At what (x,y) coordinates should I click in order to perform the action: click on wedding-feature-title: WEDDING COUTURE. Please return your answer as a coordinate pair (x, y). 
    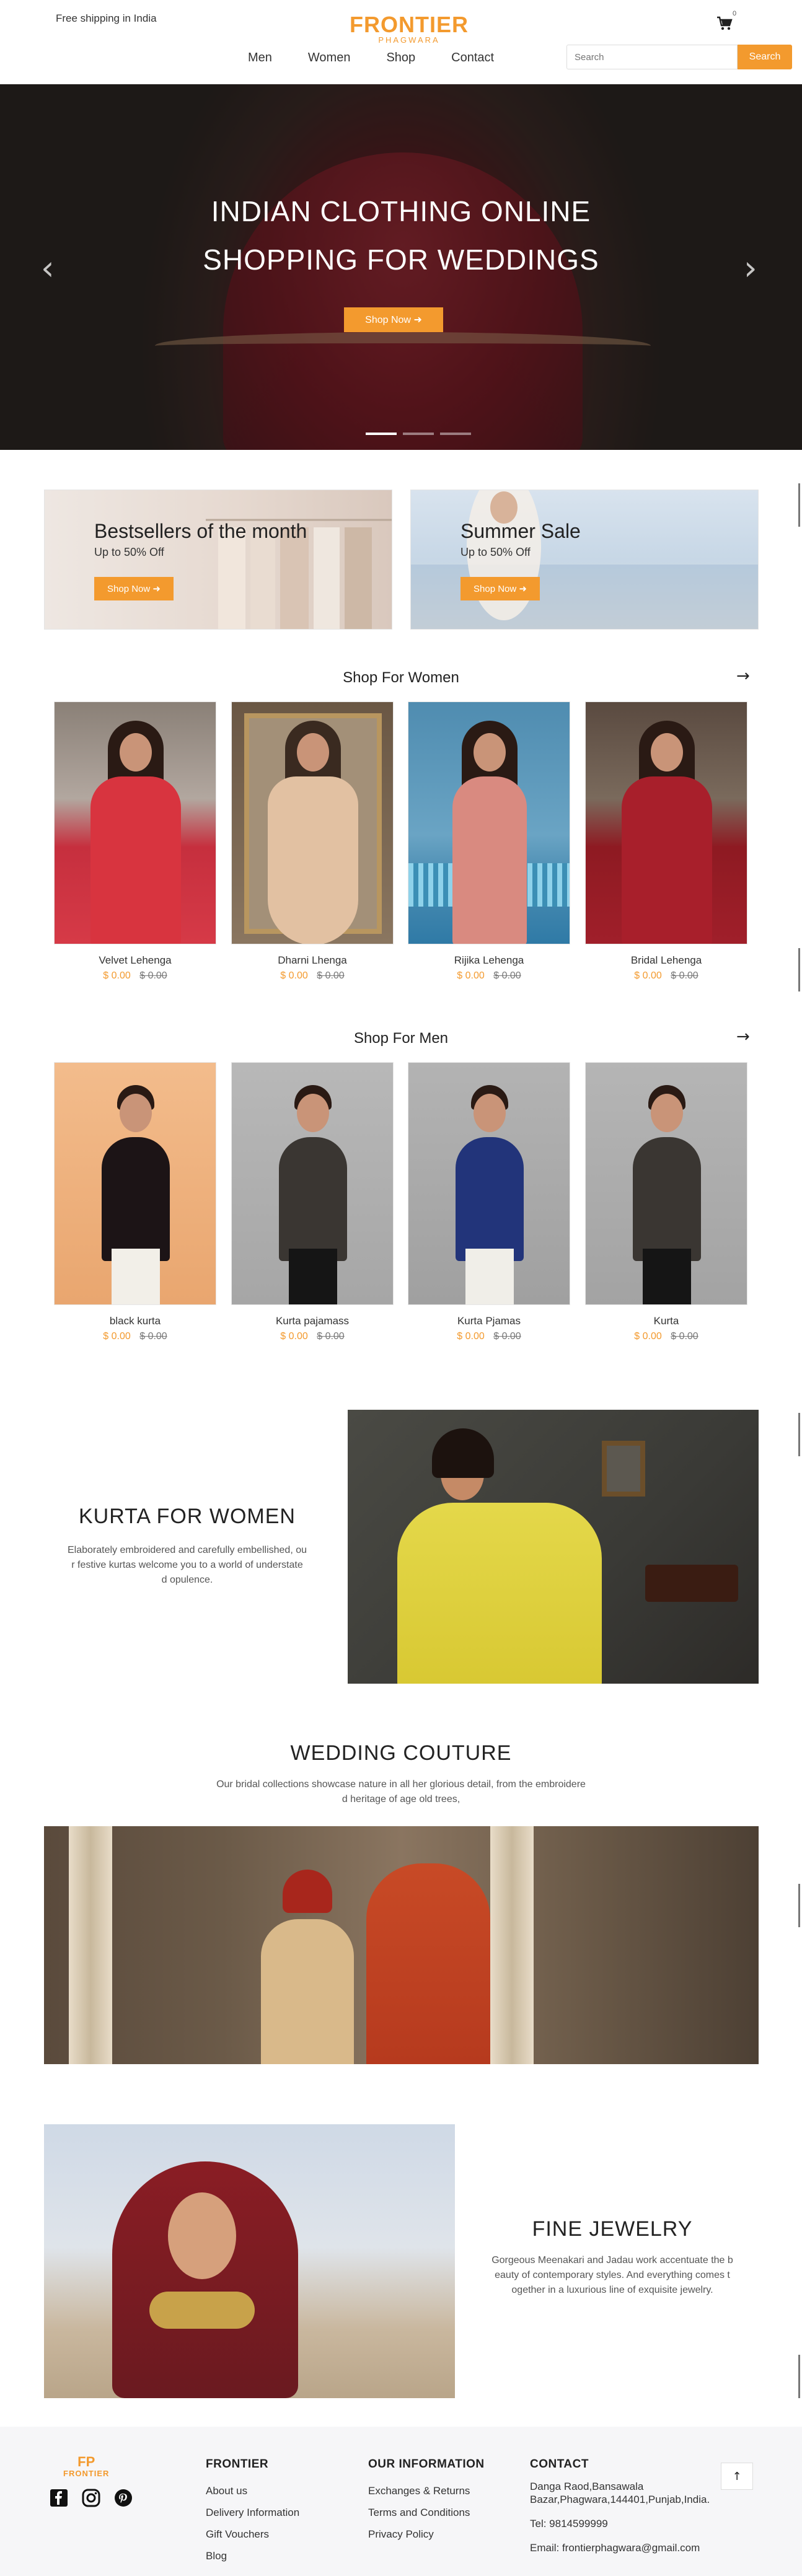
    Looking at the image, I should click on (401, 1753).